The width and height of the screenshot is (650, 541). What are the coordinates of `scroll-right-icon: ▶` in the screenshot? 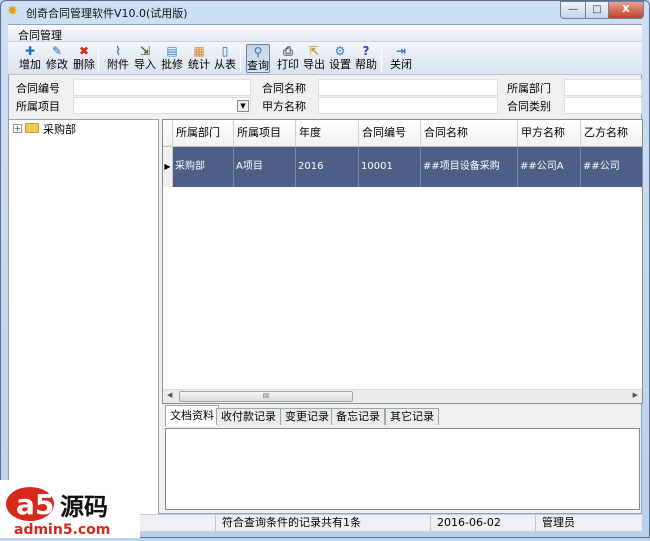 It's located at (635, 395).